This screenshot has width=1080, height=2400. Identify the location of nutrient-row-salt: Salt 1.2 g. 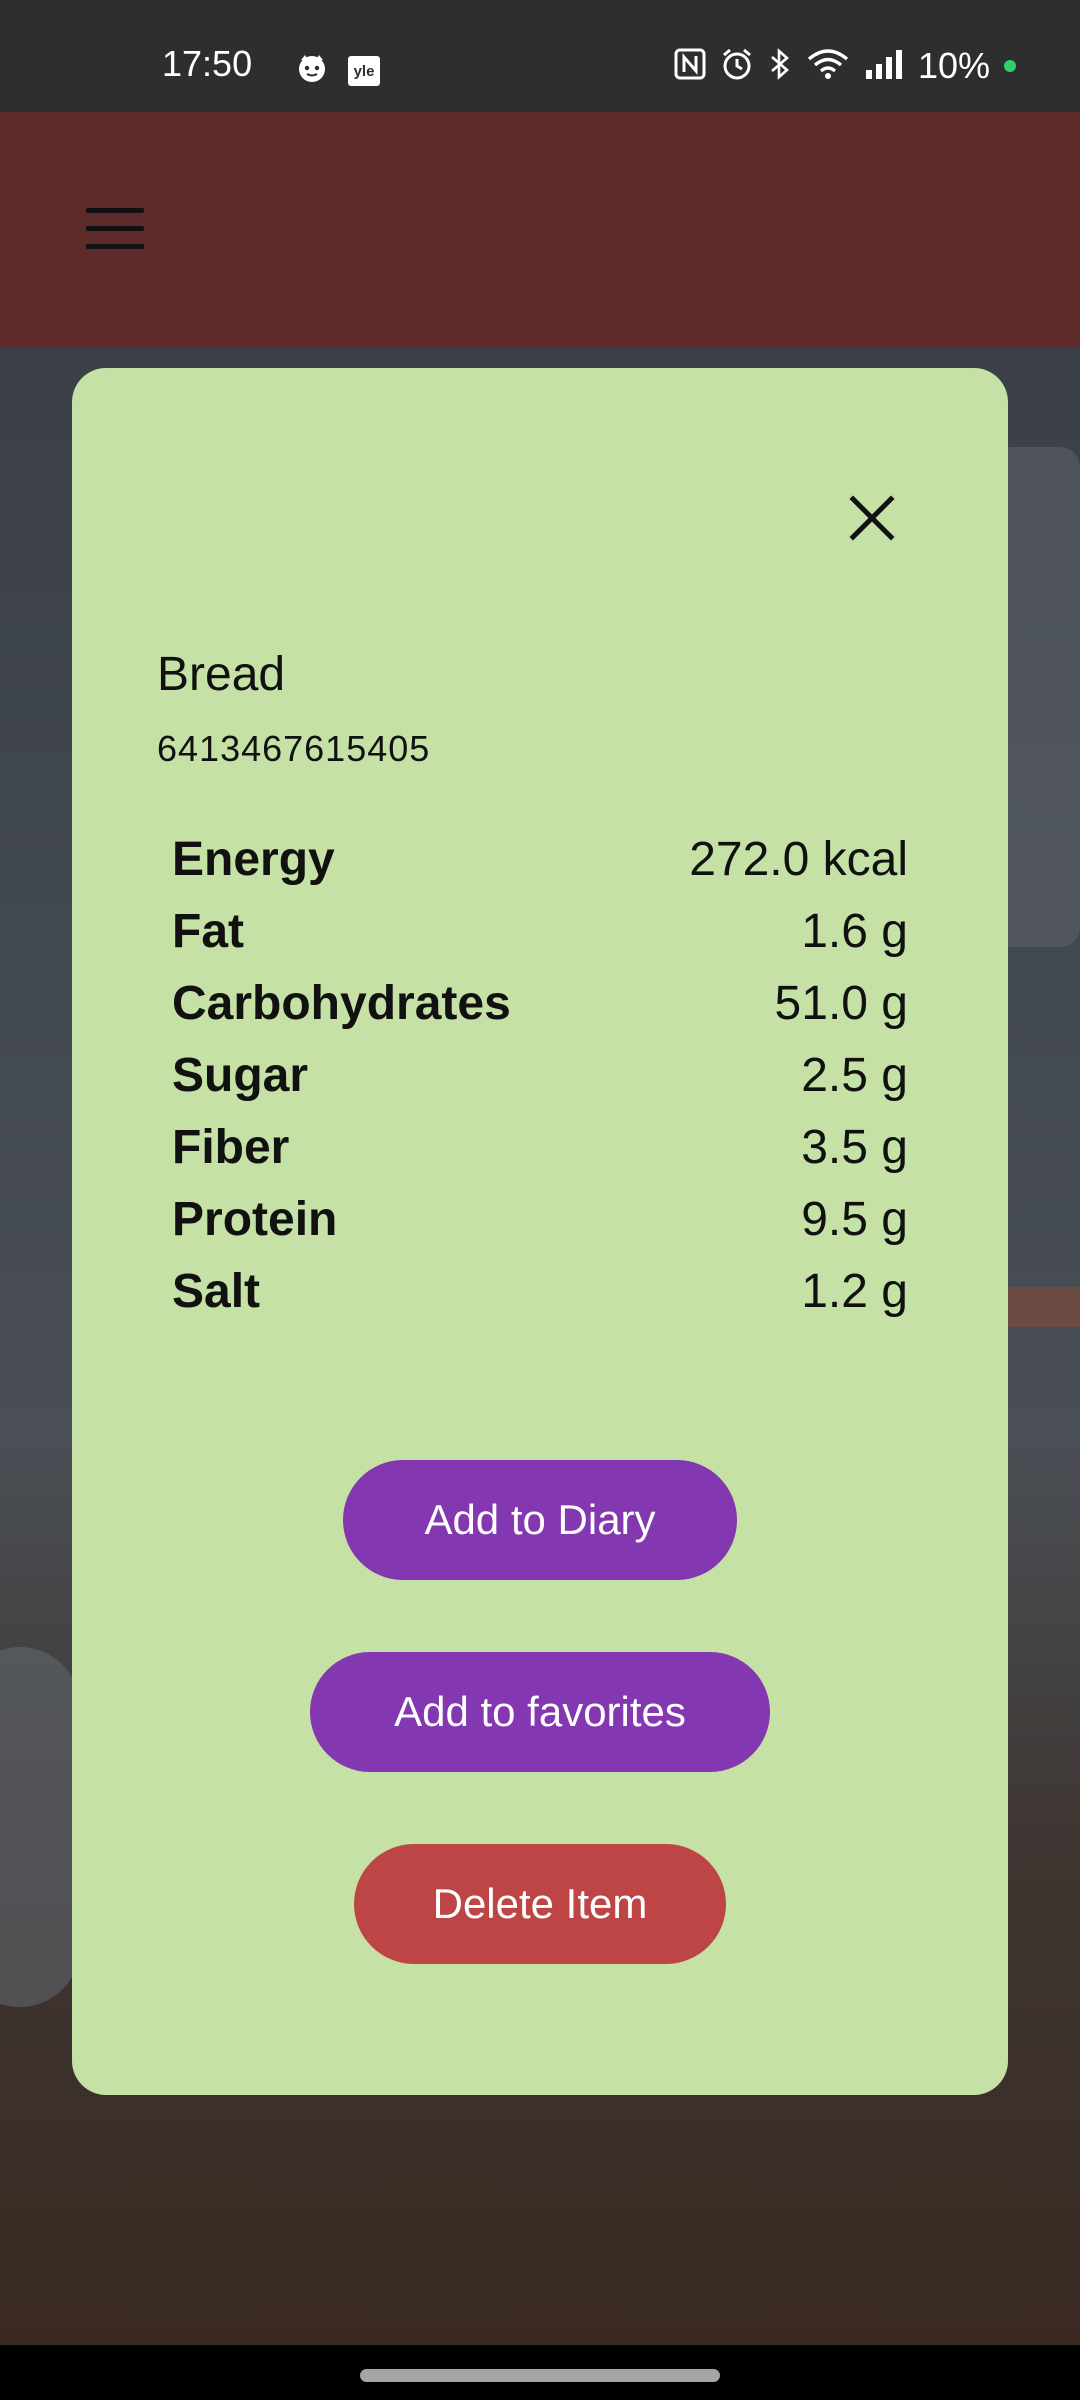
(540, 1291).